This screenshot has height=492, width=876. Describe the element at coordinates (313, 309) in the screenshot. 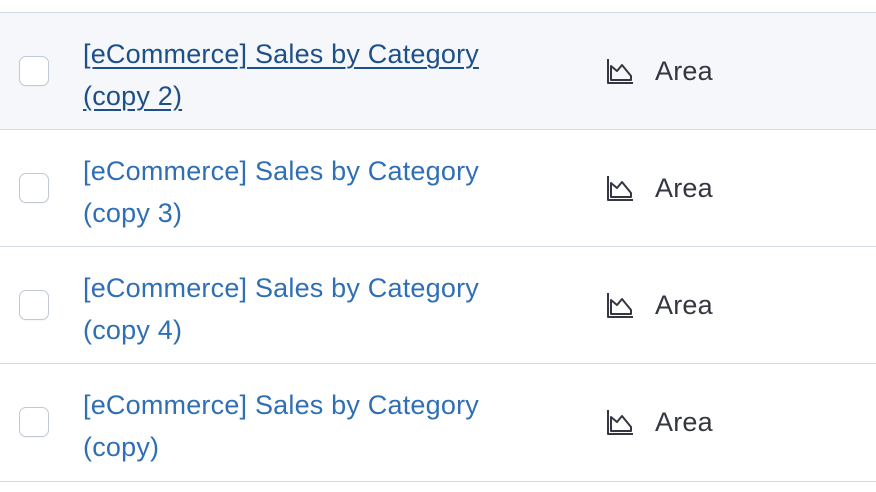

I see `visualization-title-link: [eCommerce] Sales by Category (copy 4)` at that location.